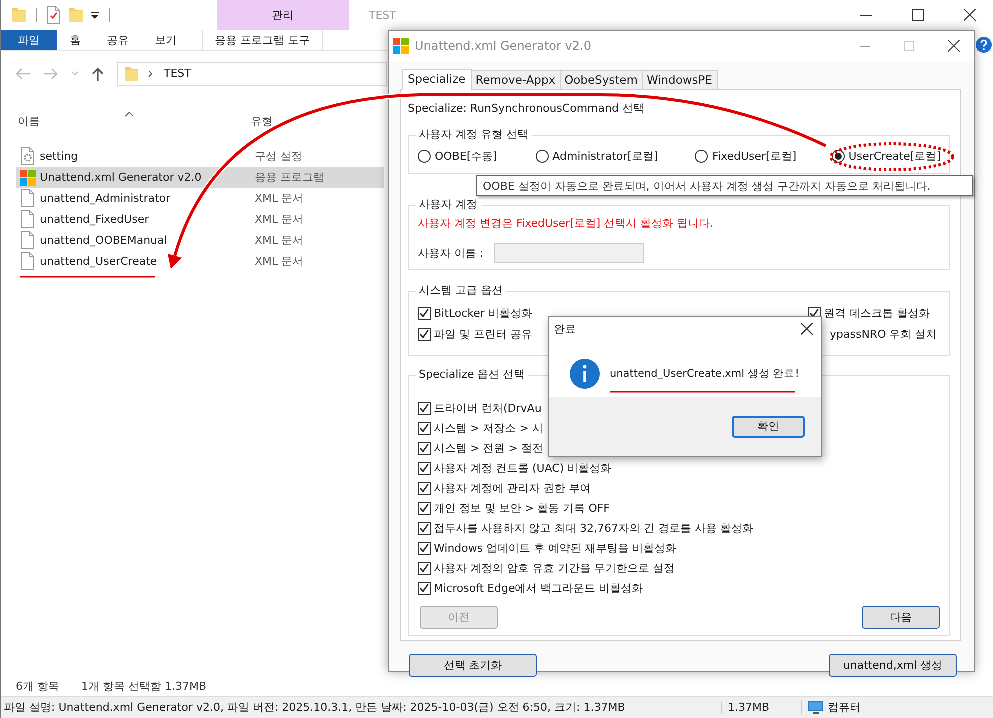  Describe the element at coordinates (594, 528) in the screenshot. I see `checkbox-label: 접두사를 사용하지 않고 최대 32,767자의 긴 경로를 사용 활성화` at that location.